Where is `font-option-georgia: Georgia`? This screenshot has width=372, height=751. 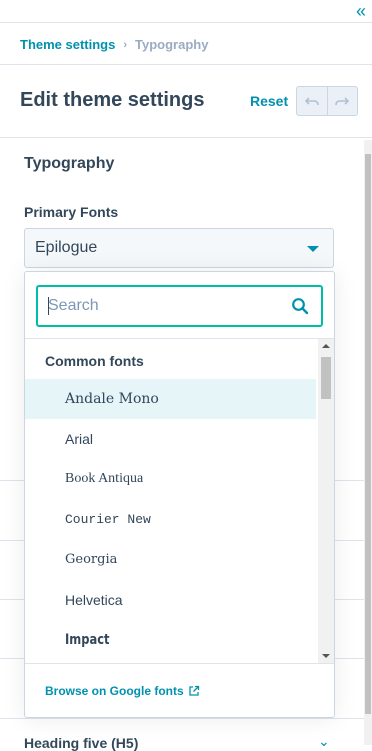
font-option-georgia: Georgia is located at coordinates (170, 560).